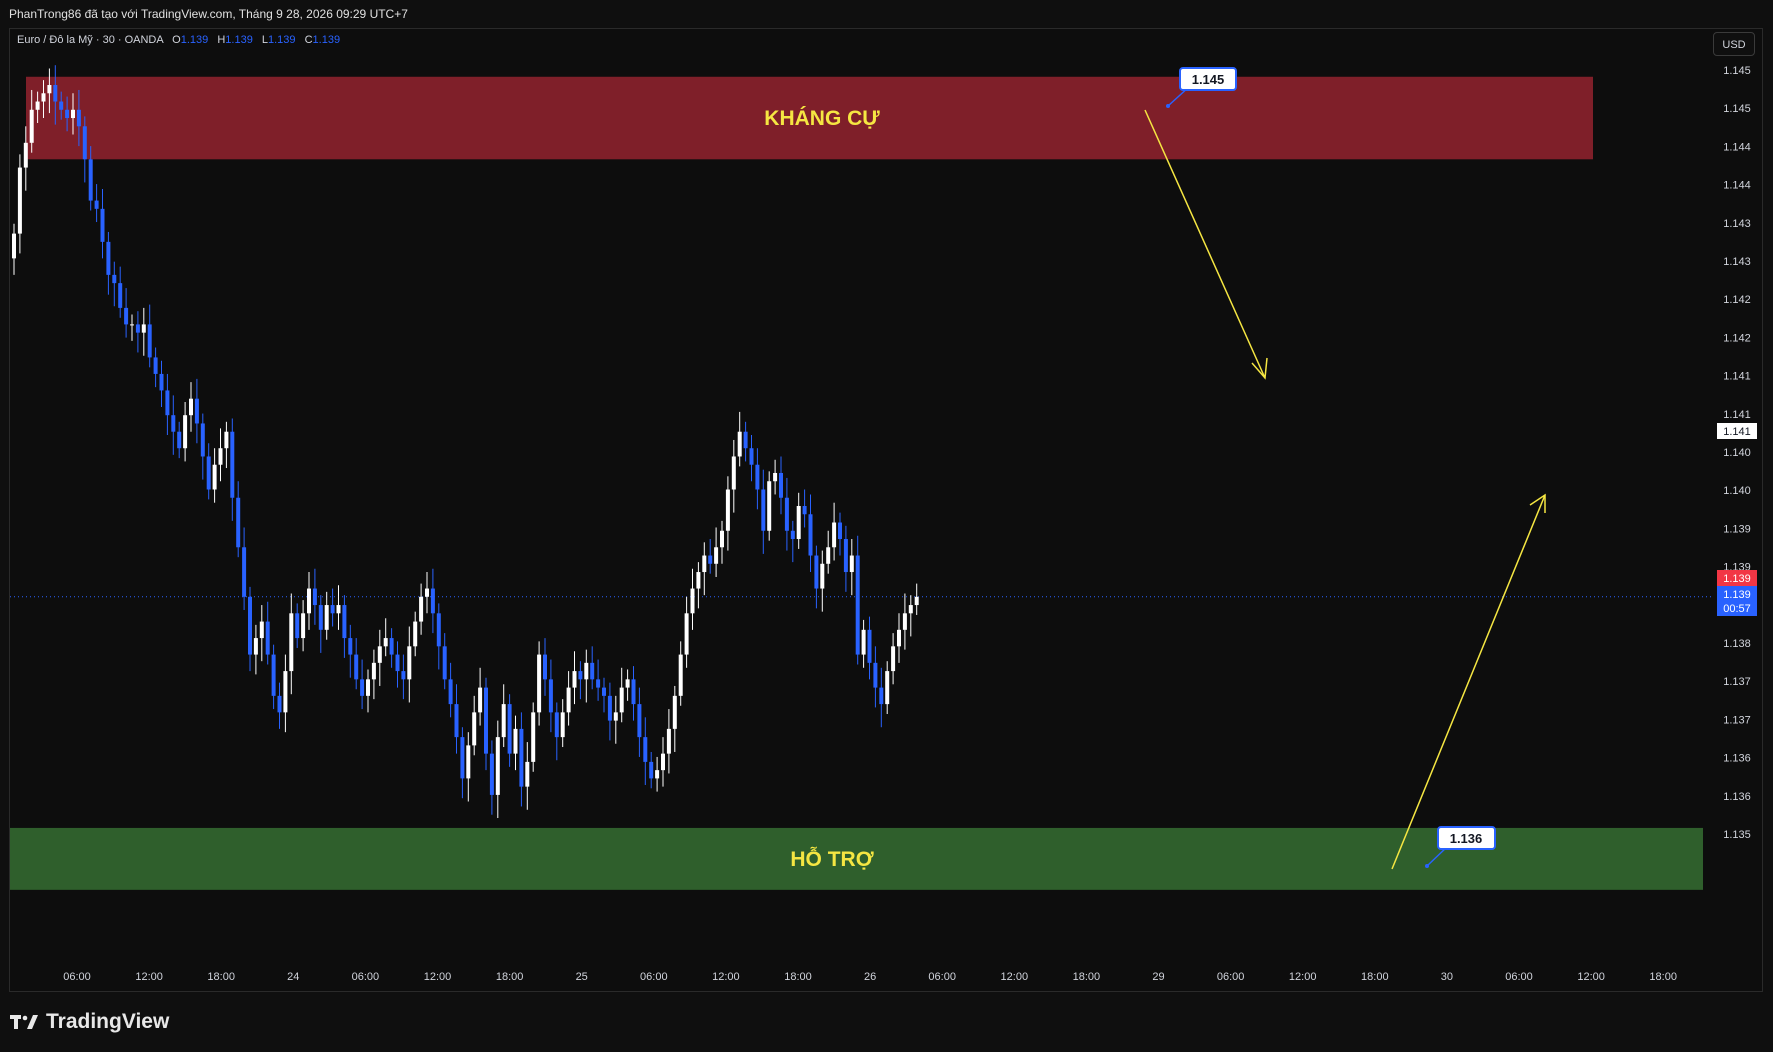 This screenshot has height=1052, width=1773. I want to click on currency-button: USD, so click(1734, 44).